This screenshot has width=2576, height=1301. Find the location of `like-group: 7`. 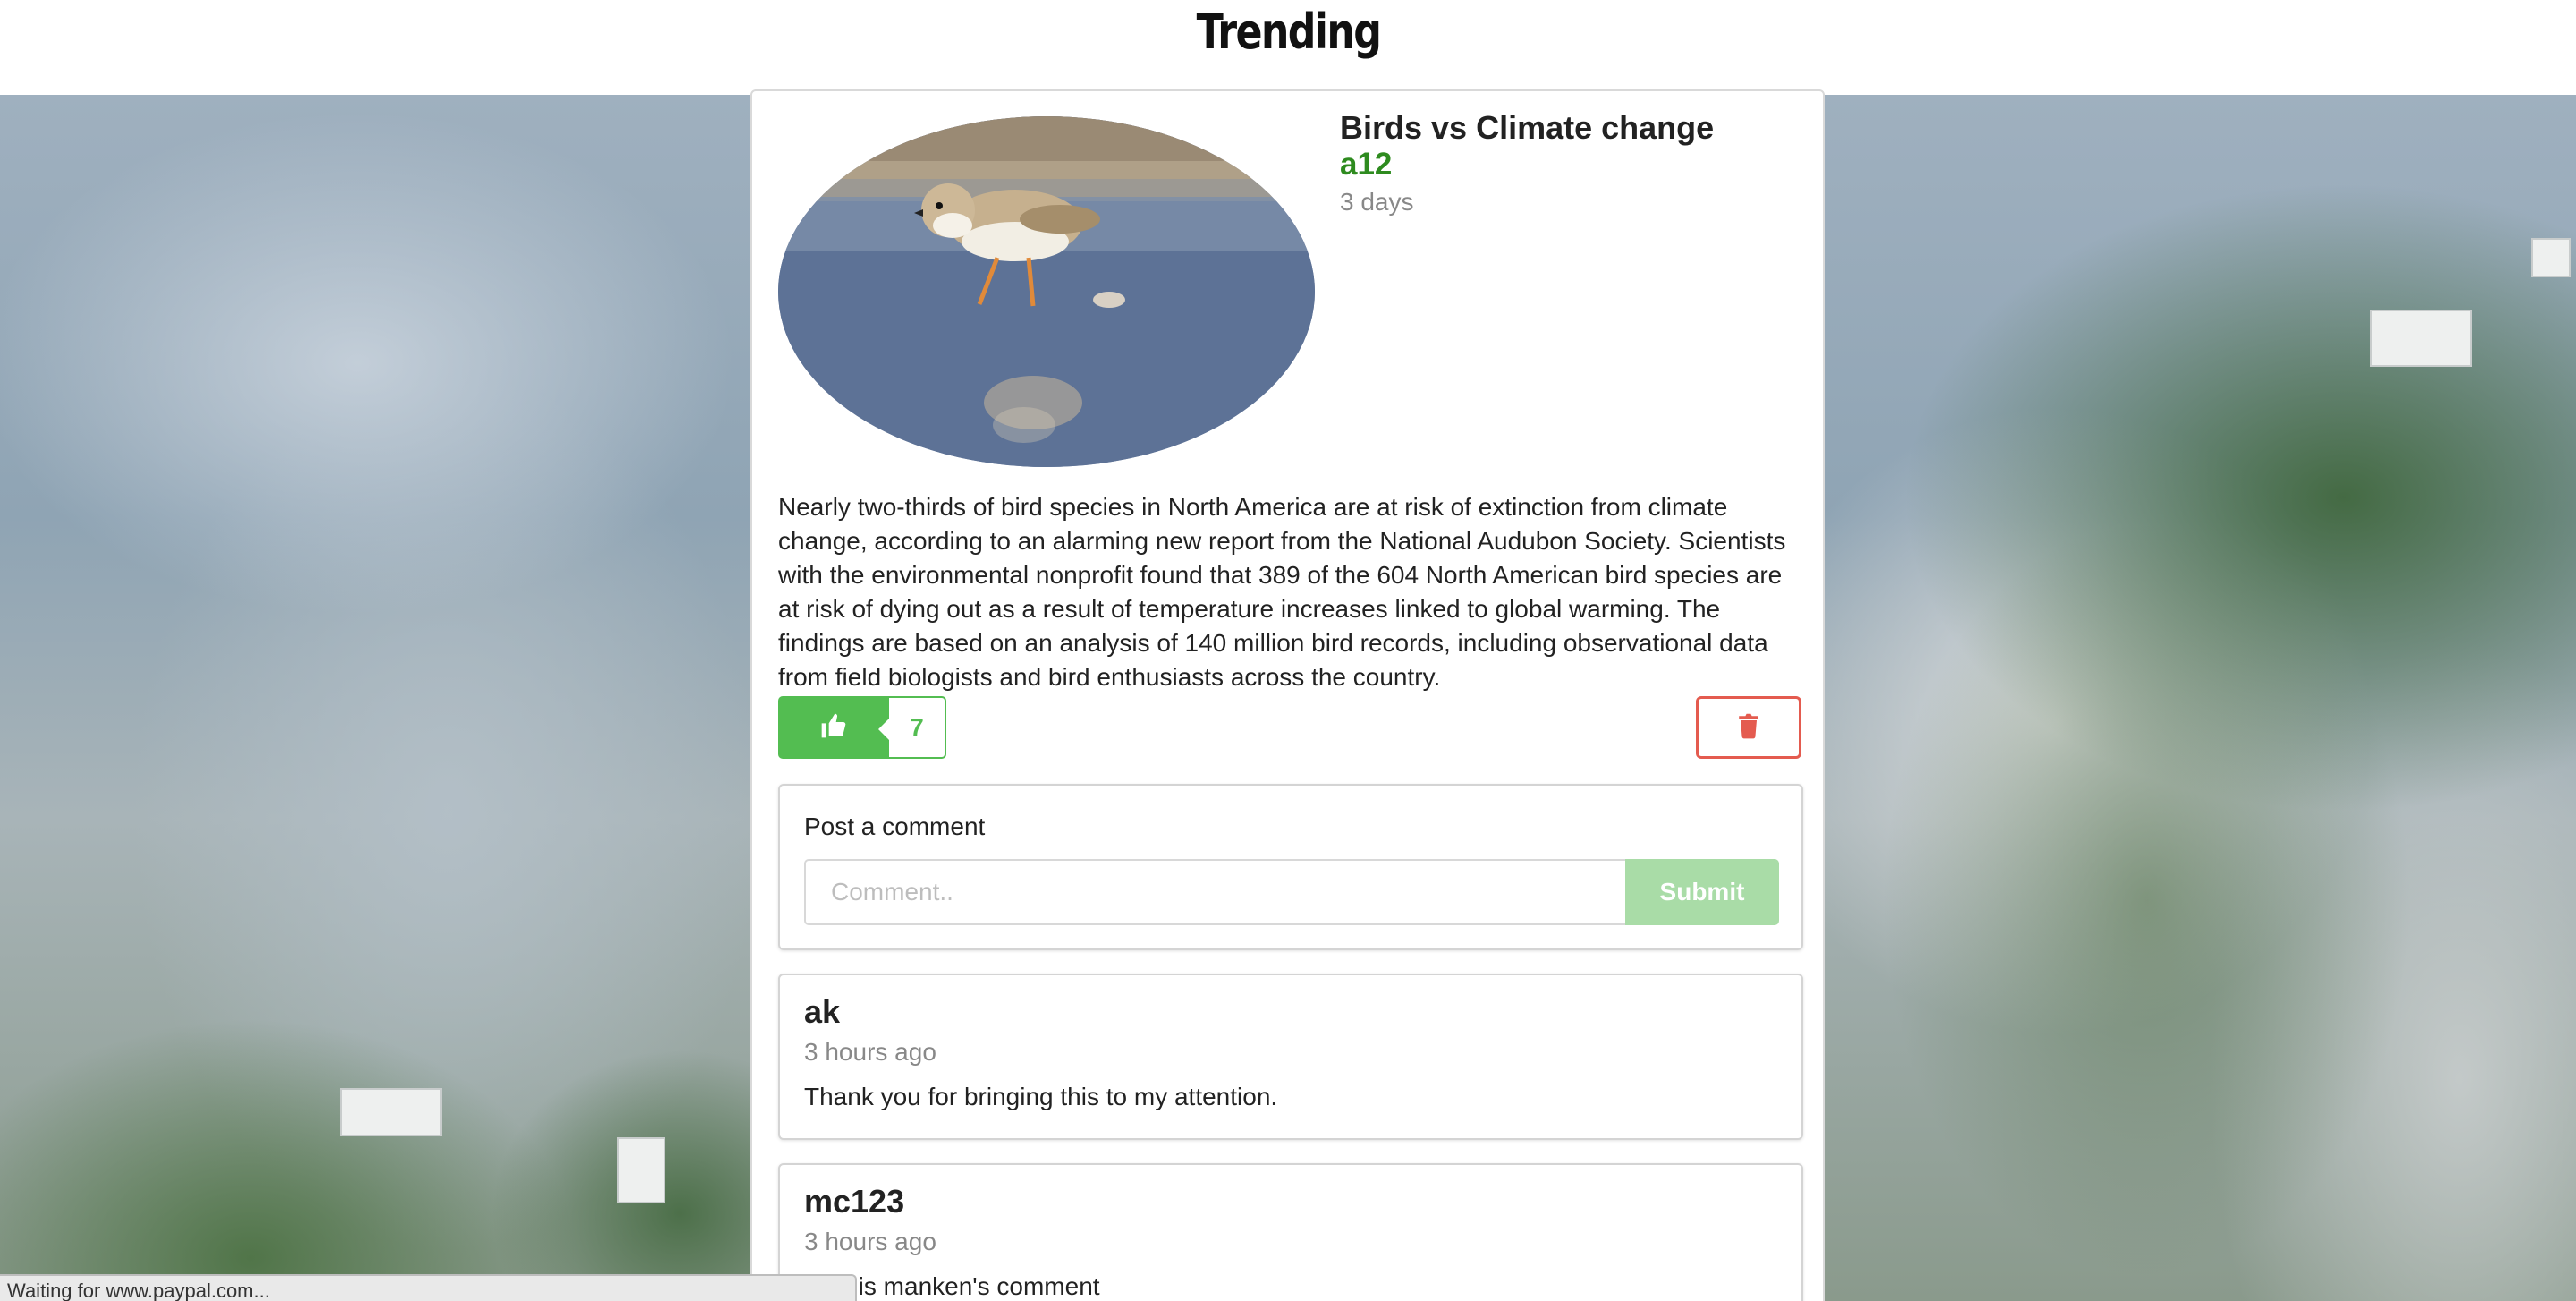

like-group: 7 is located at coordinates (862, 727).